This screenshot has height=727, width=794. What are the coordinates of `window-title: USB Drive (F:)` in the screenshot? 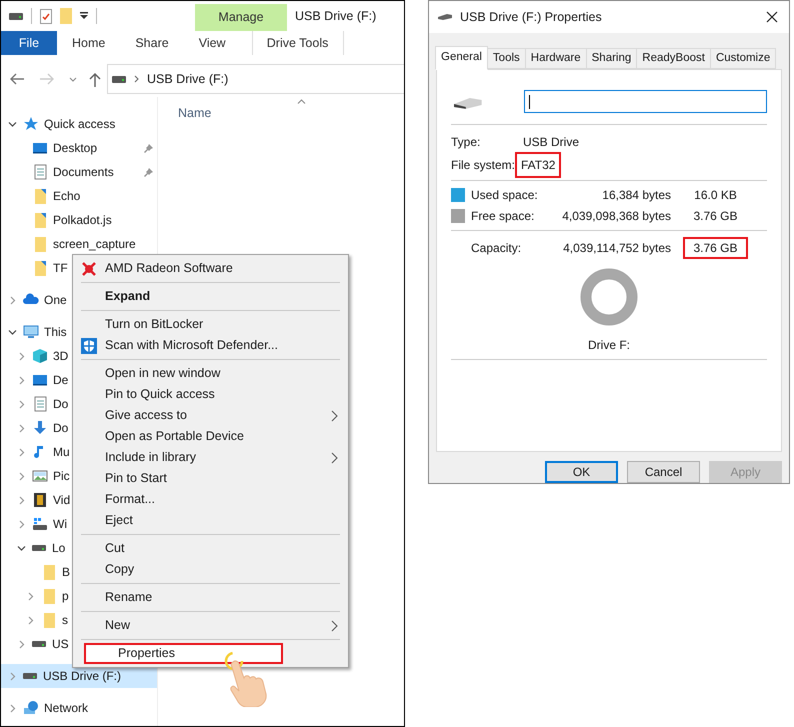 It's located at (335, 16).